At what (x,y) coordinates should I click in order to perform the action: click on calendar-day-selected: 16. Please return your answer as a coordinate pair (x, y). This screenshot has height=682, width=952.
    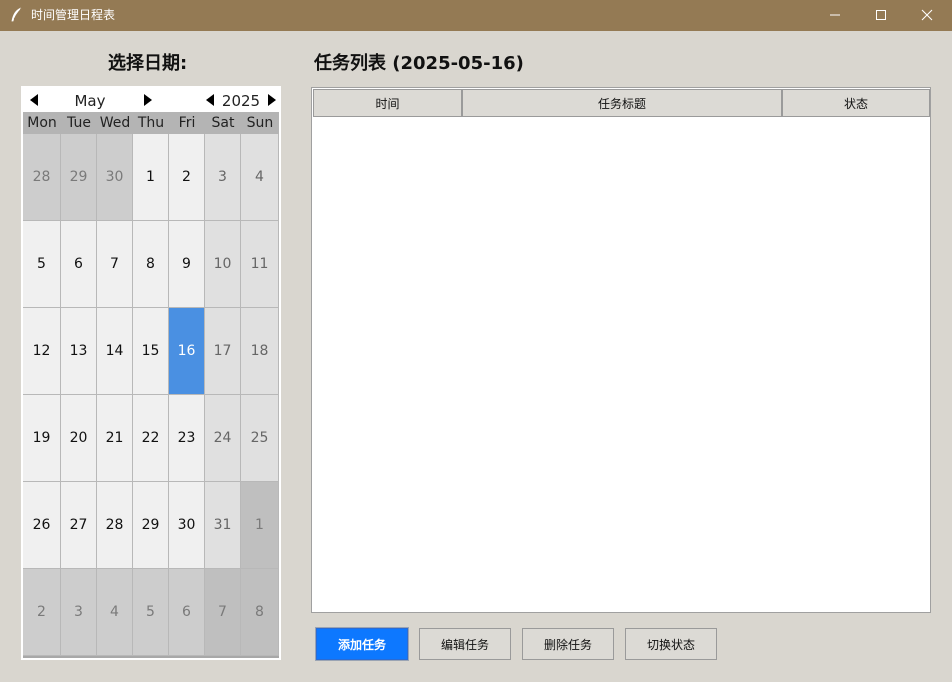
    Looking at the image, I should click on (187, 351).